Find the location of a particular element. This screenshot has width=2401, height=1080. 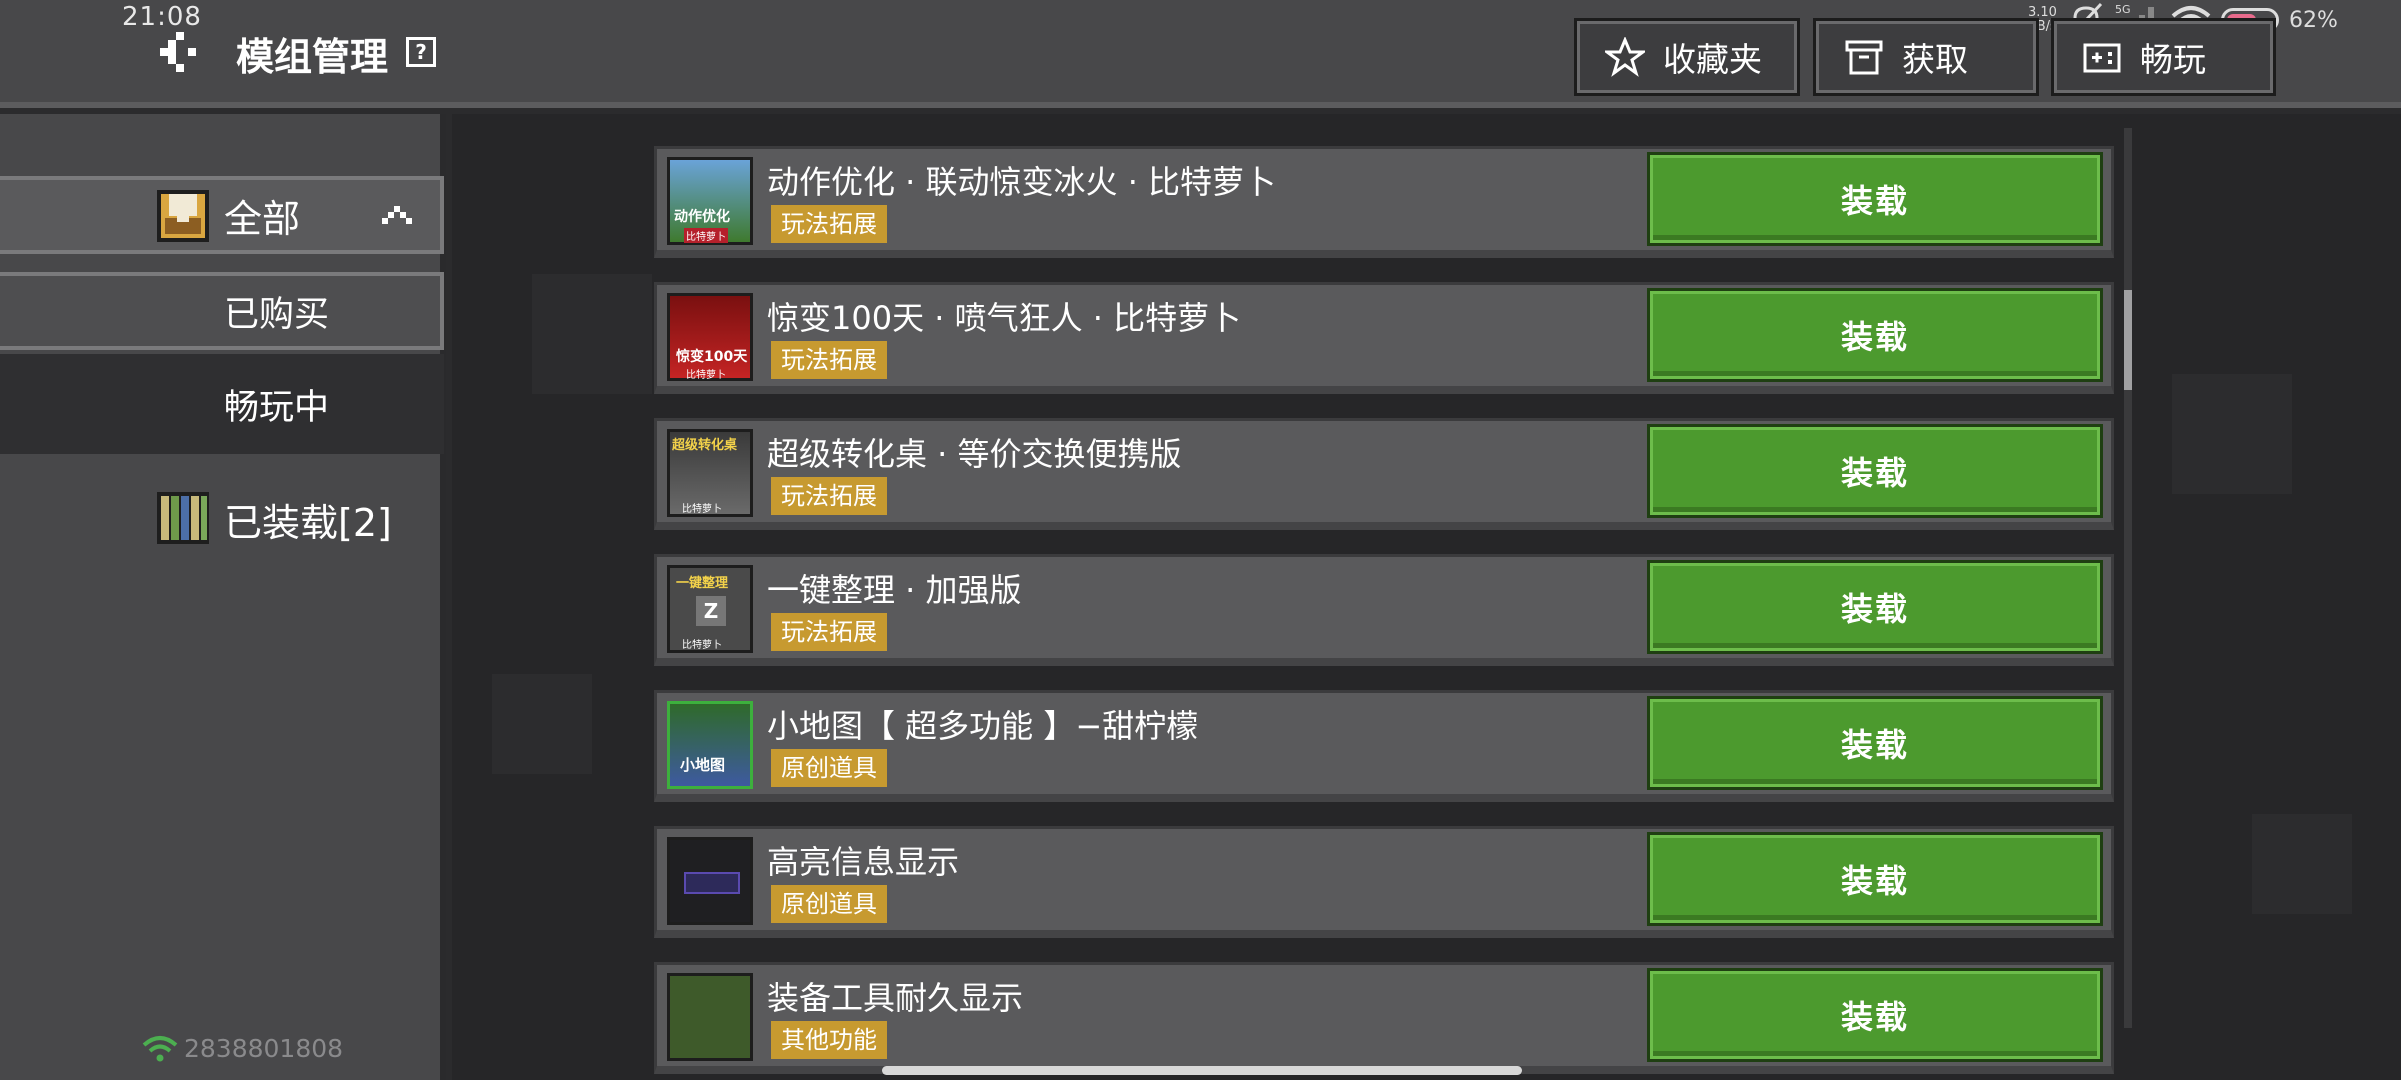

home-indicator is located at coordinates (1202, 1070).